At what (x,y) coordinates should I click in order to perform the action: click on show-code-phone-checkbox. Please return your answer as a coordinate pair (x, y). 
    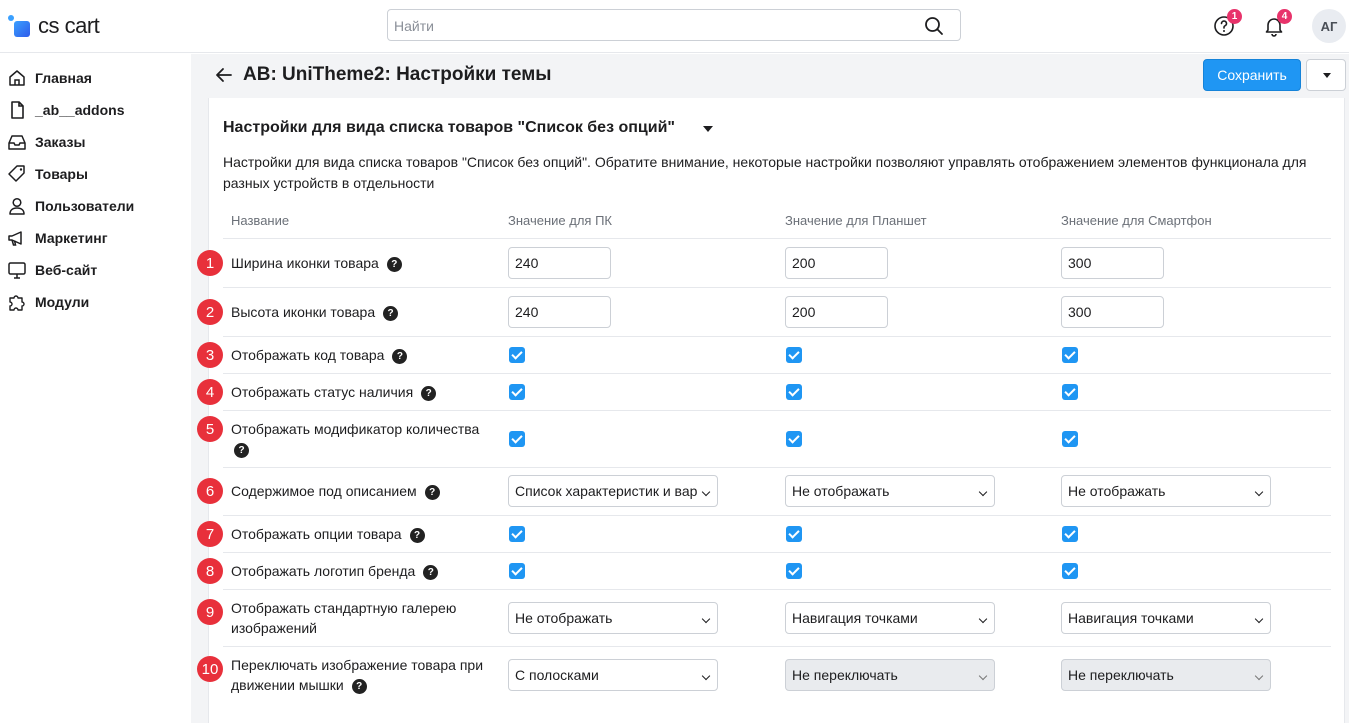
    Looking at the image, I should click on (1070, 355).